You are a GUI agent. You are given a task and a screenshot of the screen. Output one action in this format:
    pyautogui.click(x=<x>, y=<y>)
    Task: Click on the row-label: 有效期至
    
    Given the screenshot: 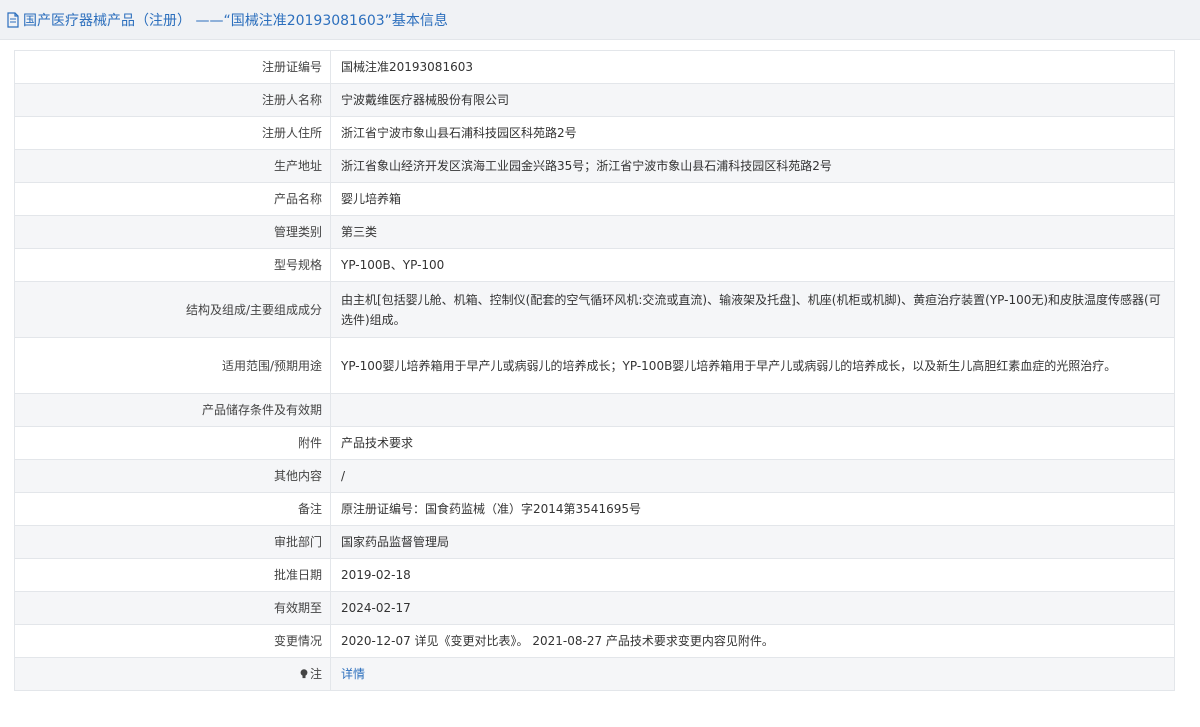 What is the action you would take?
    pyautogui.click(x=172, y=608)
    